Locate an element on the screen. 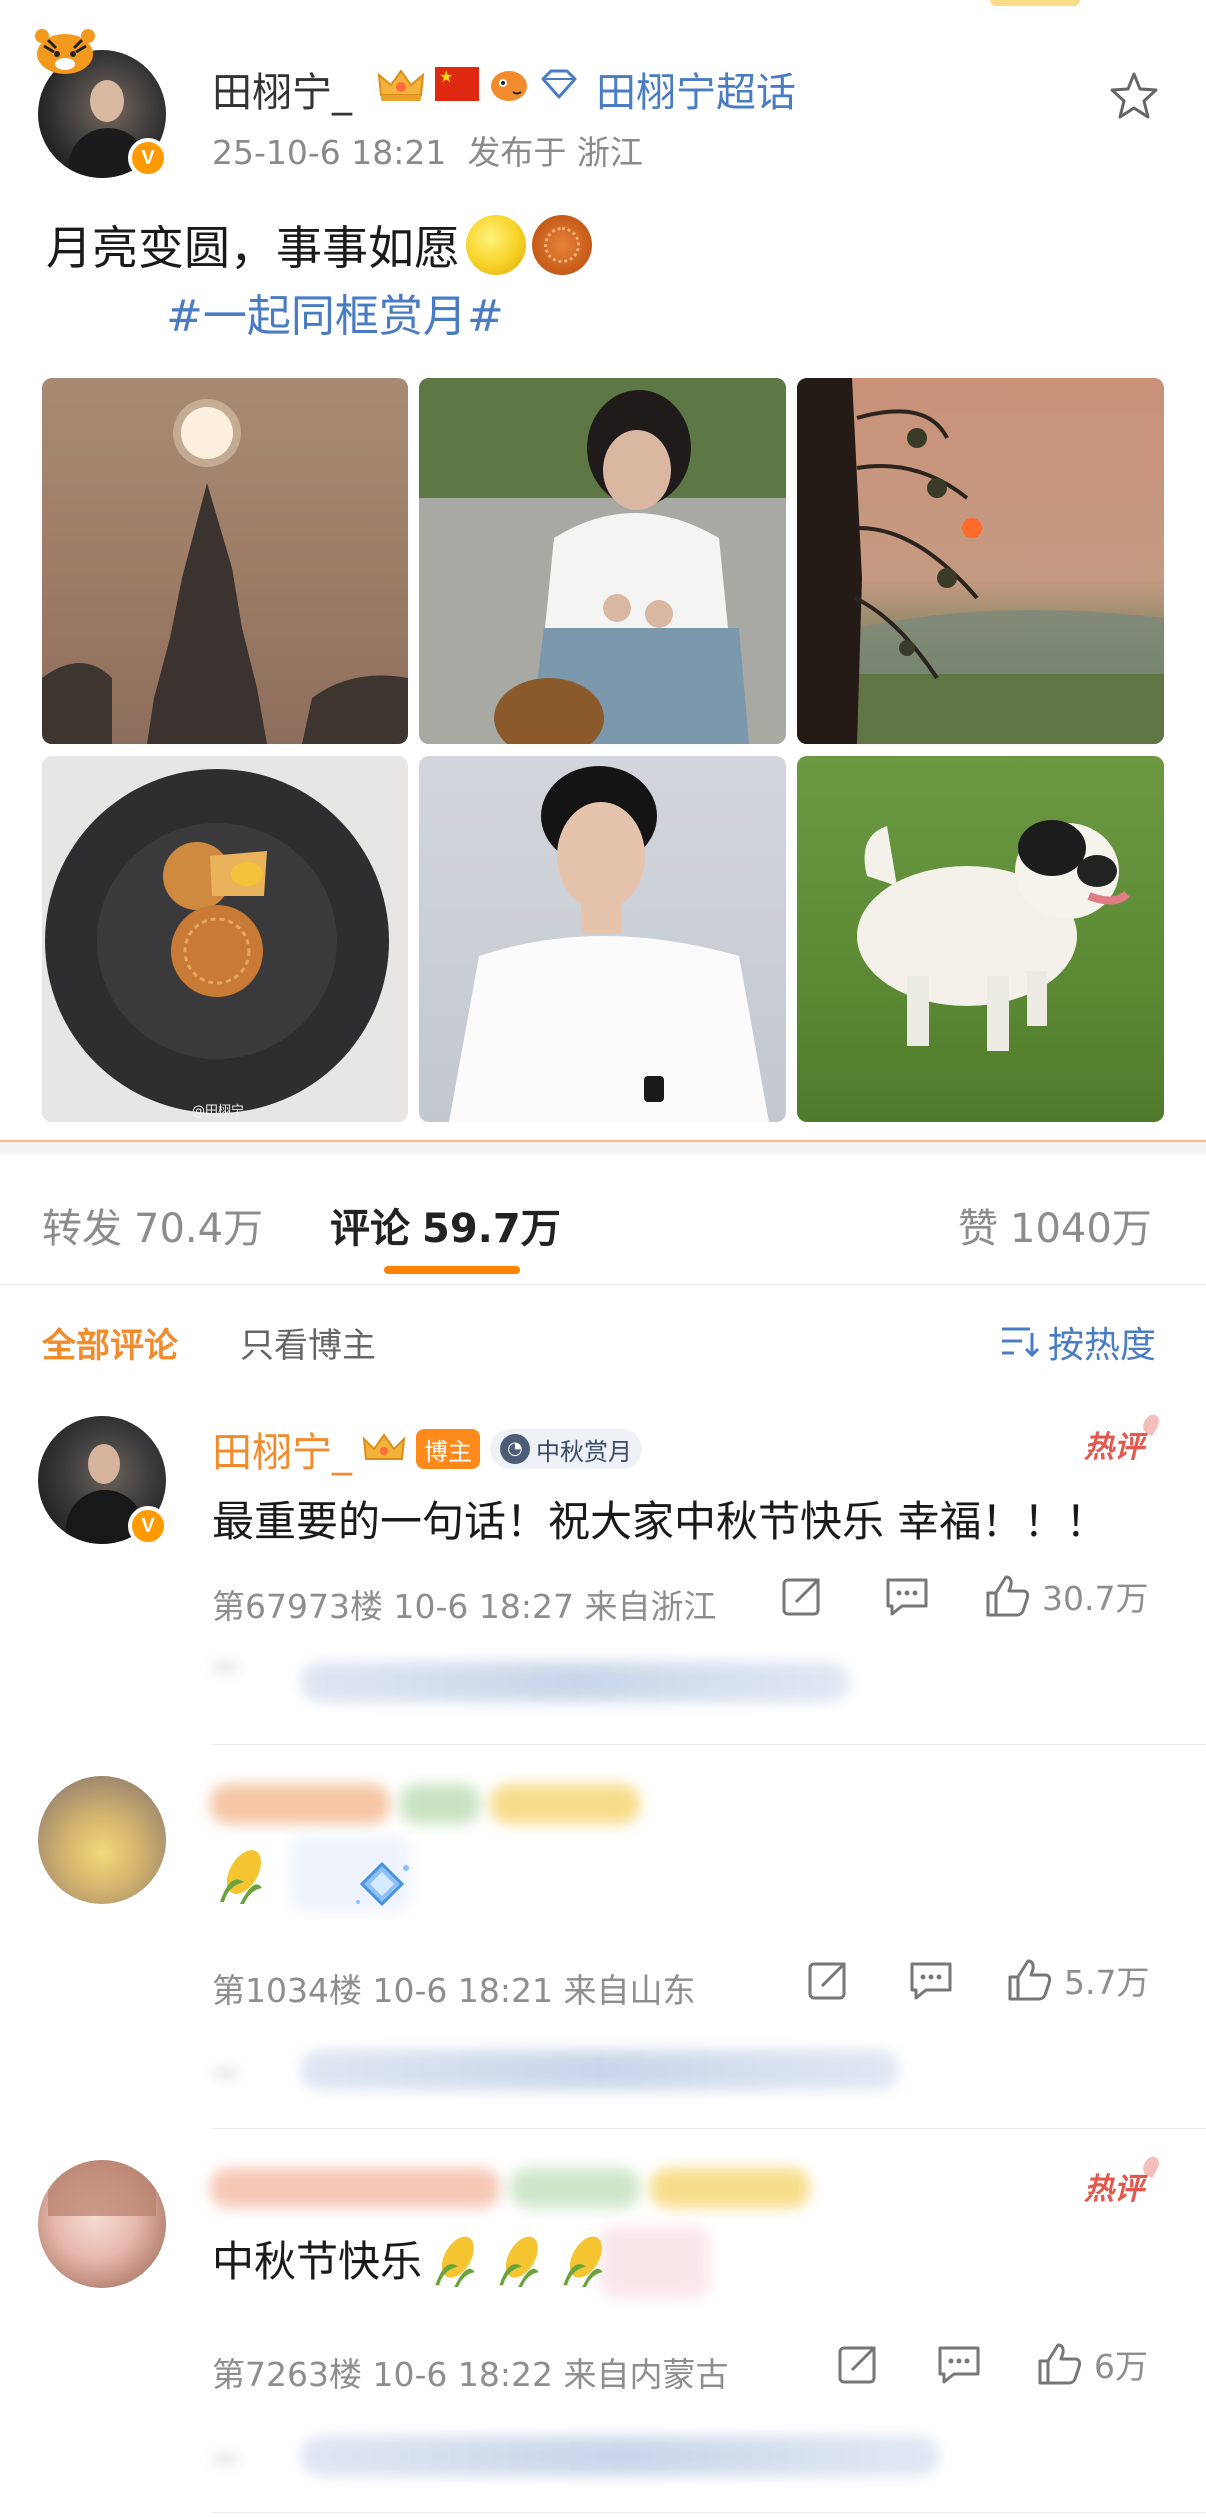  photo-sunset-tree is located at coordinates (225, 561).